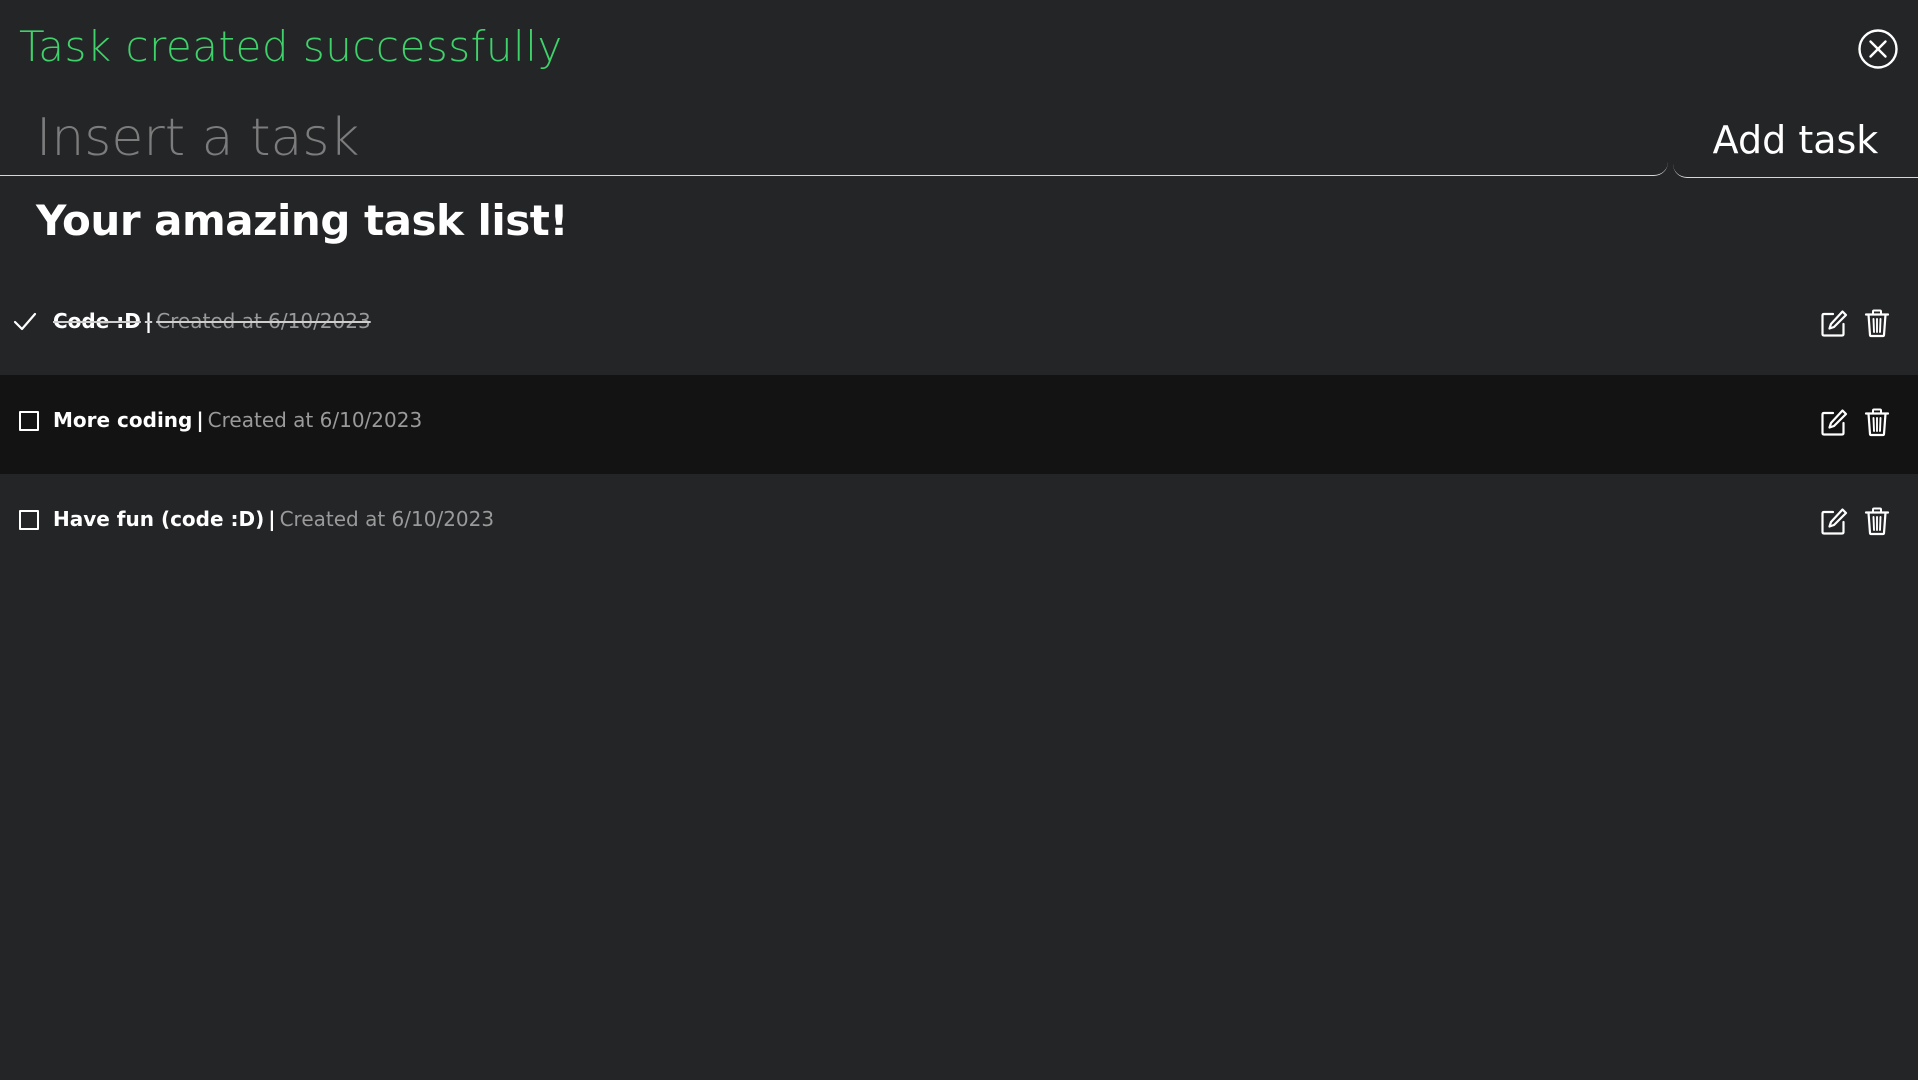 Image resolution: width=1918 pixels, height=1080 pixels. I want to click on checkmark-icon, so click(26, 322).